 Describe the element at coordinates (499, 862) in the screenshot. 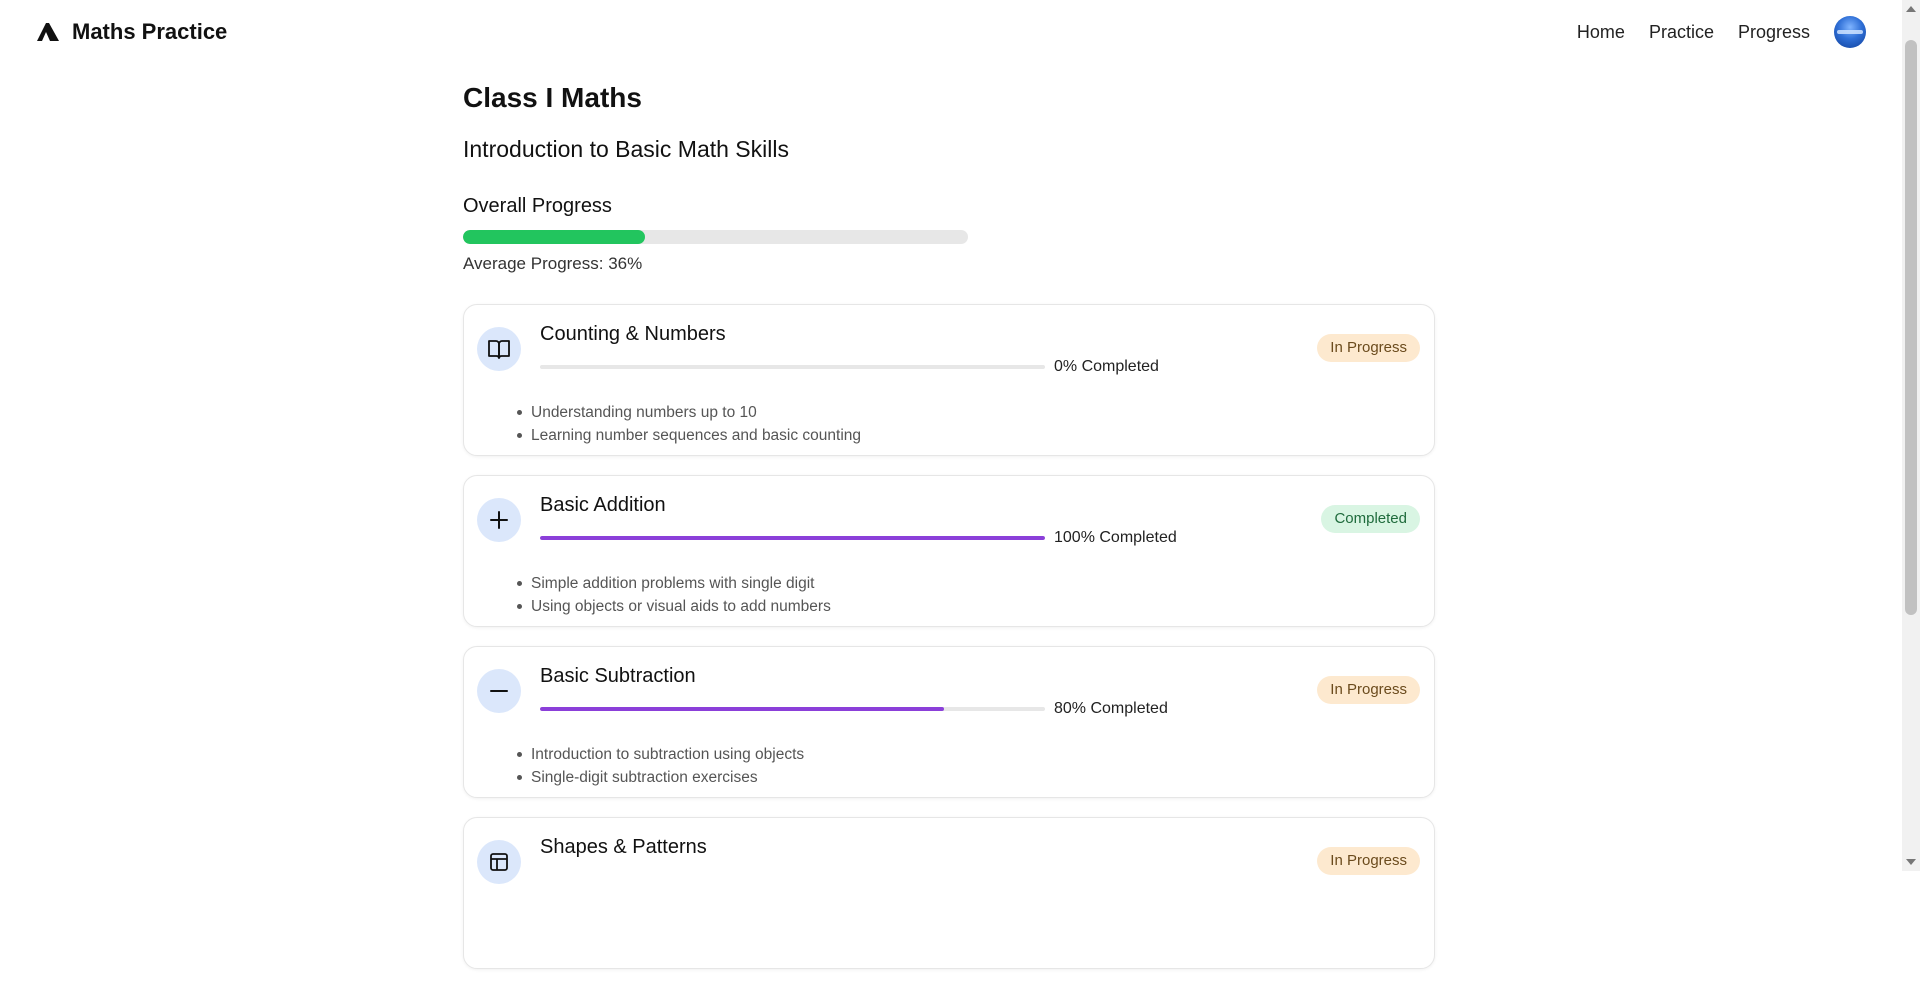

I see `layout-icon` at that location.